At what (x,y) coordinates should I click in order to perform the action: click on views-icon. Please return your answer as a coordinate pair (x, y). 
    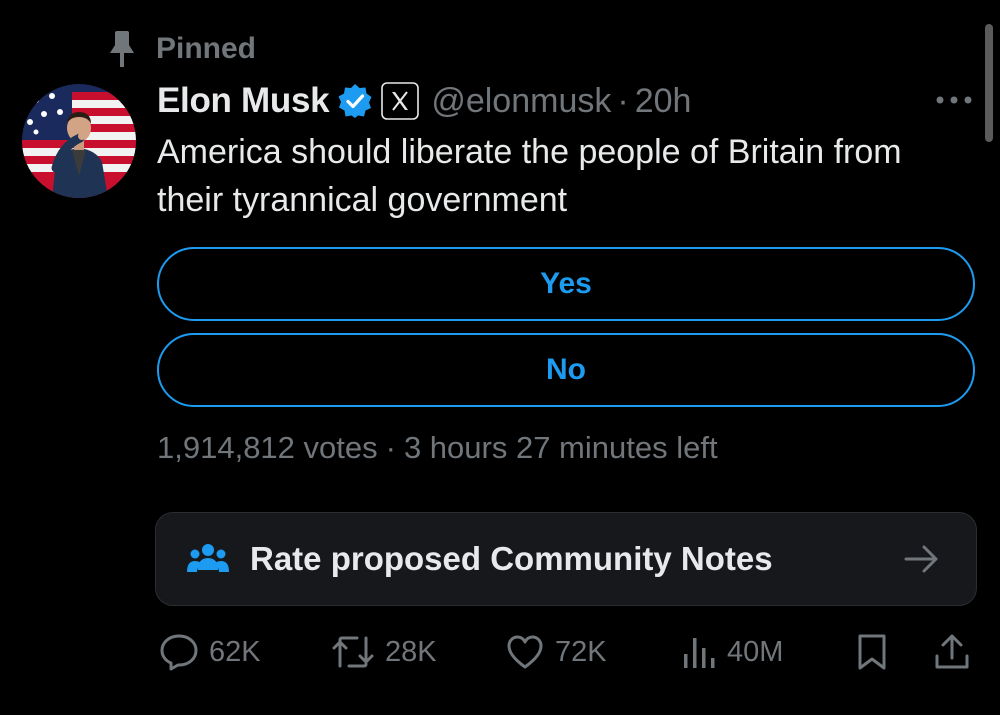
    Looking at the image, I should click on (699, 653).